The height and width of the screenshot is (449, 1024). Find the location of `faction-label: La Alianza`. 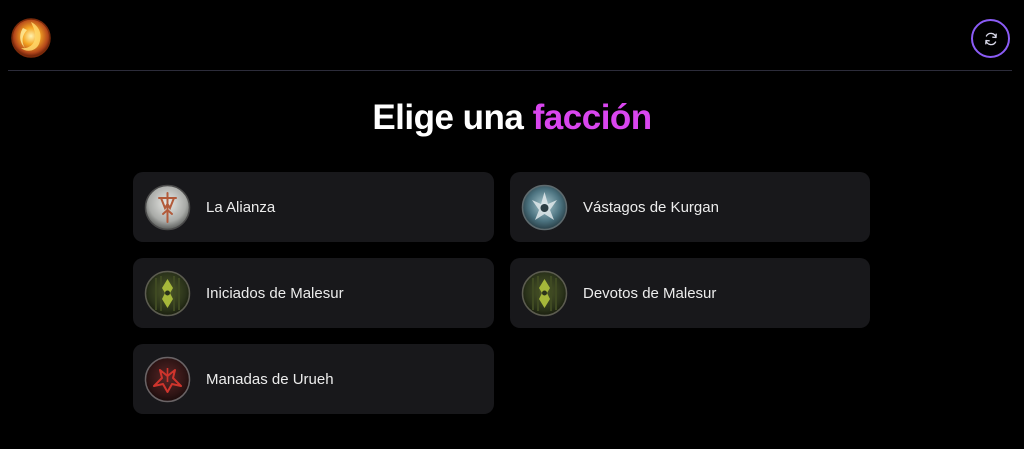

faction-label: La Alianza is located at coordinates (241, 207).